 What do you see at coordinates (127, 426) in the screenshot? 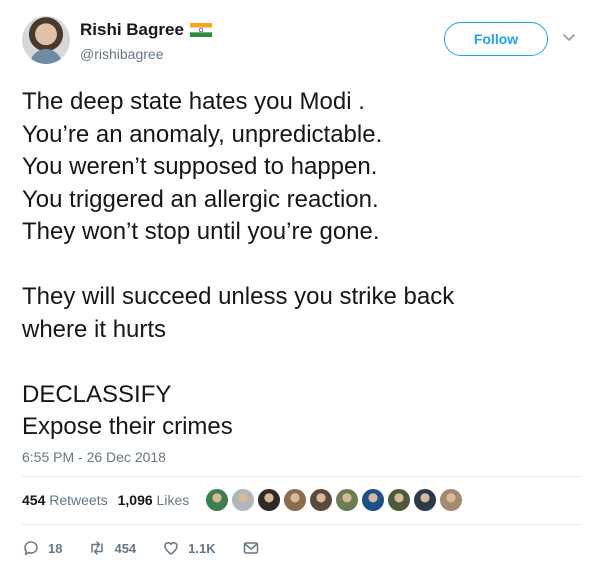
I see `tweet-line: Expose their crimes` at bounding box center [127, 426].